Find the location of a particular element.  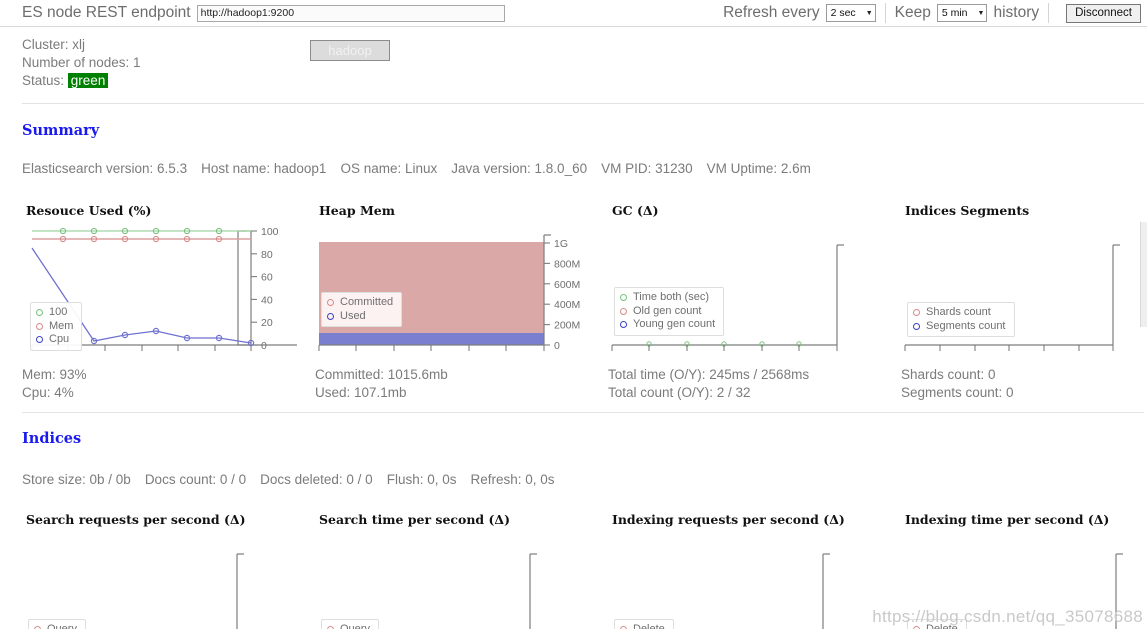

chart-title: GC (Δ) is located at coordinates (635, 210).